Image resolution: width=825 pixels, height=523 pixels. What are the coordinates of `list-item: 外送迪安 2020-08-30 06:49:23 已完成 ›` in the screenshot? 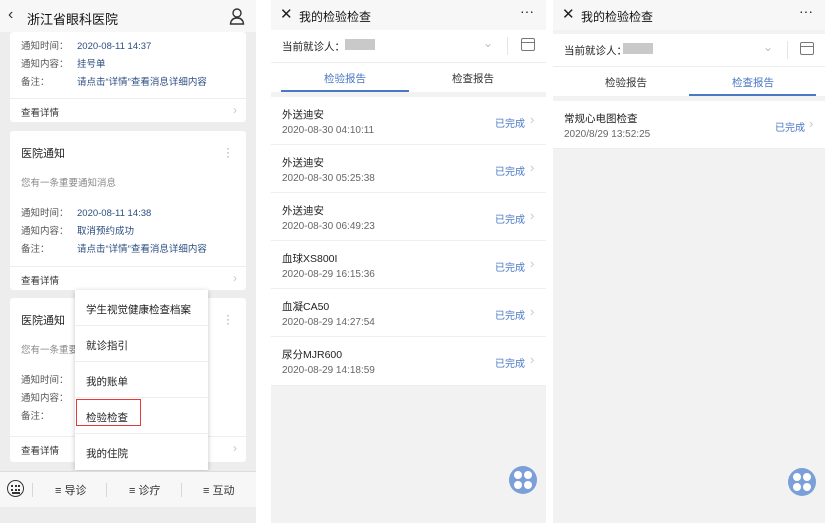 It's located at (408, 217).